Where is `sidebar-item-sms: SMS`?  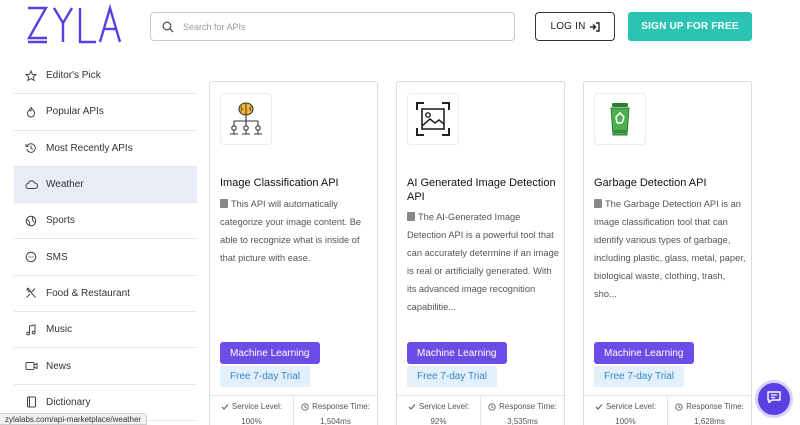 sidebar-item-sms: SMS is located at coordinates (105, 257).